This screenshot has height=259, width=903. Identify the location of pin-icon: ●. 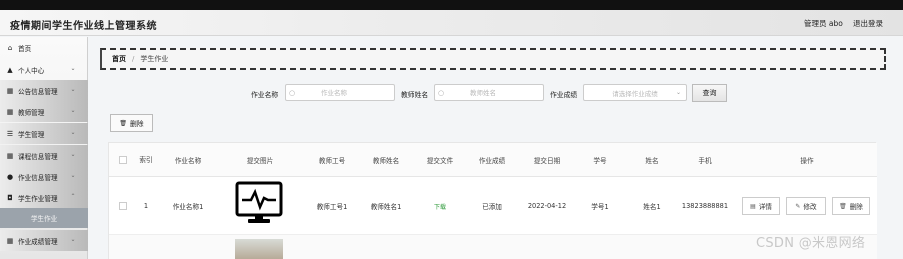
(10, 176).